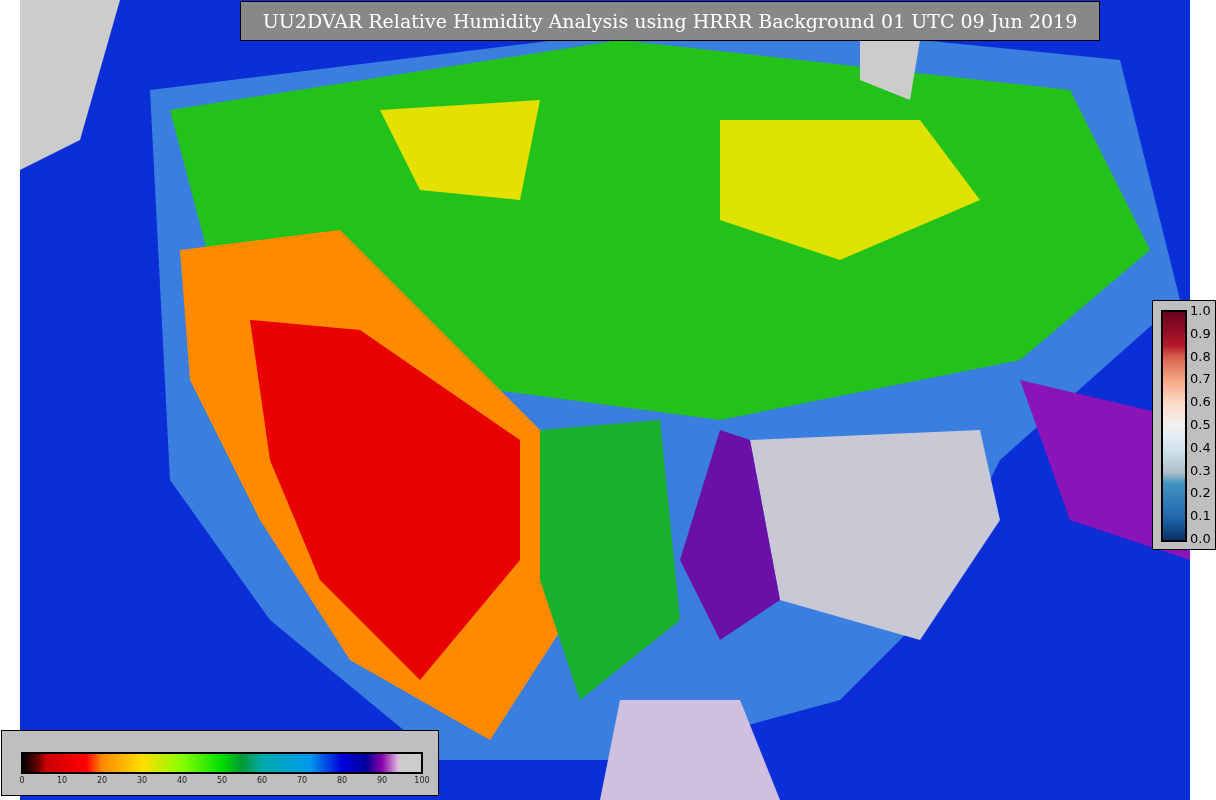  What do you see at coordinates (1201, 447) in the screenshot?
I see `tick-label: 0.4` at bounding box center [1201, 447].